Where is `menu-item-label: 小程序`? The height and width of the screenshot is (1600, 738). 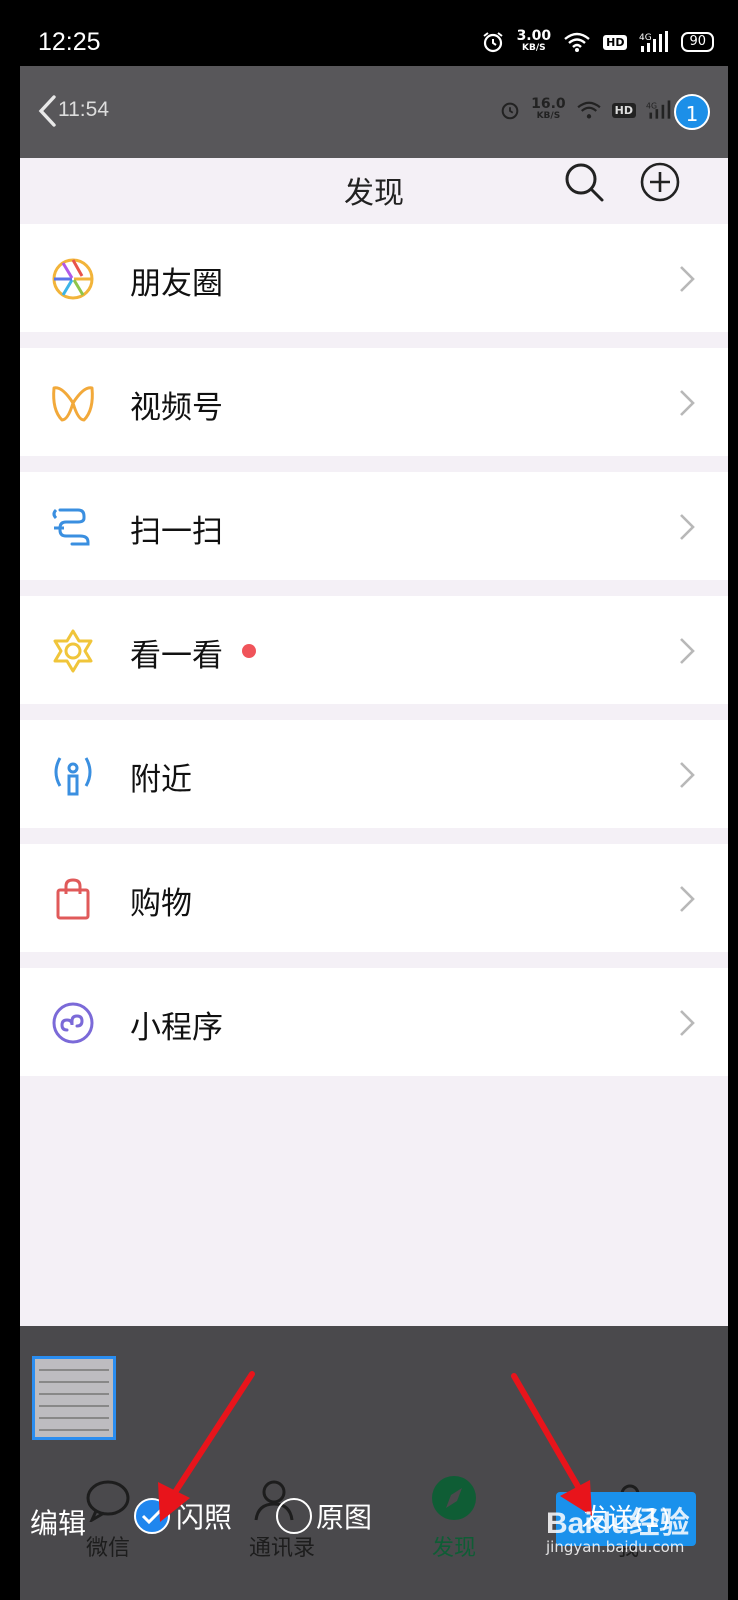 menu-item-label: 小程序 is located at coordinates (176, 1028).